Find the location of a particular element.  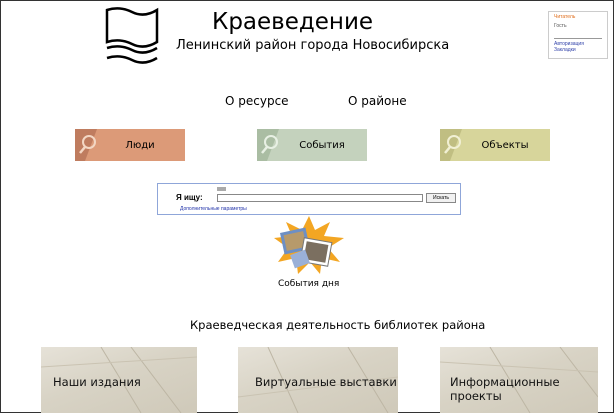

nav-about-district: О районе is located at coordinates (377, 101).